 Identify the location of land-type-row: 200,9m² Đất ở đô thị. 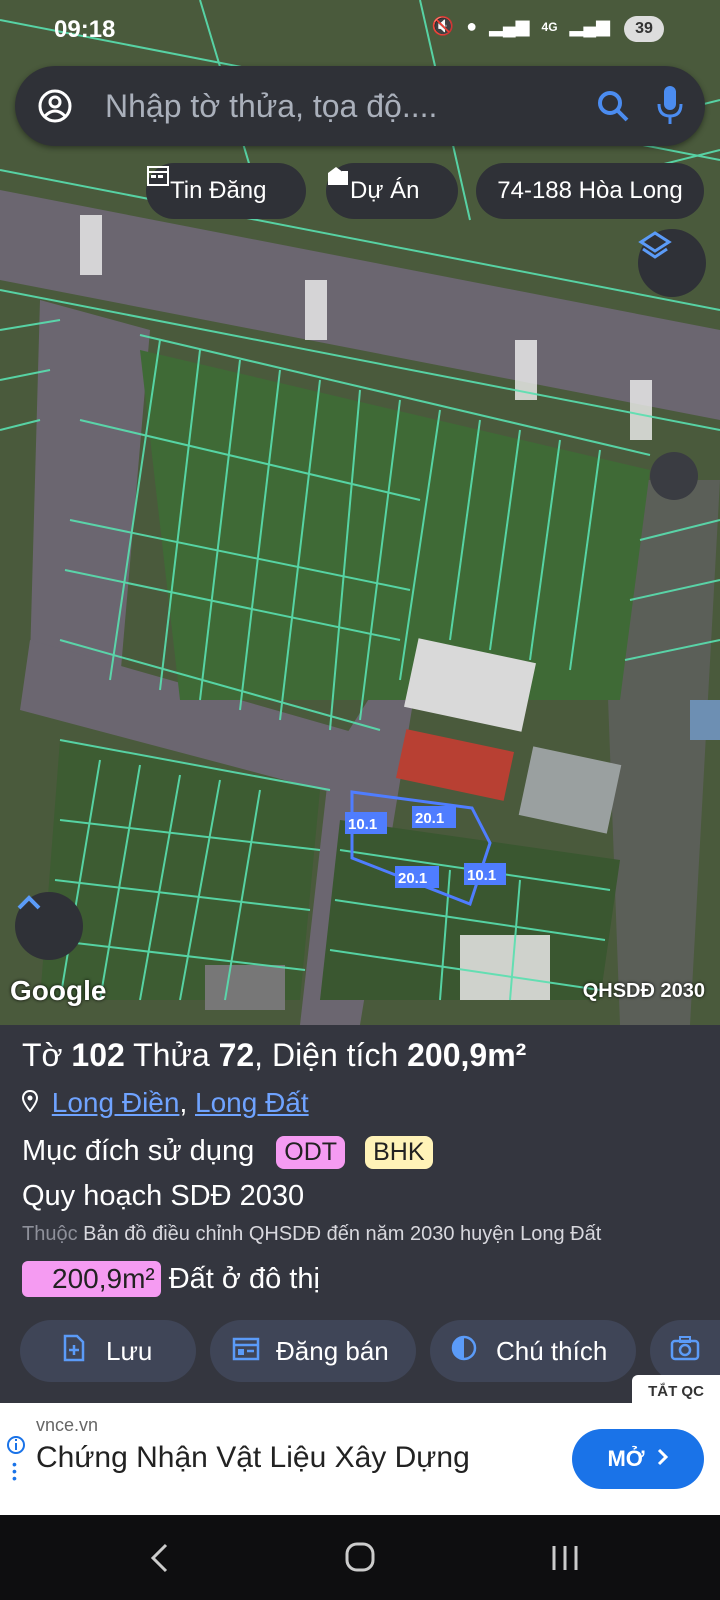
(171, 1279).